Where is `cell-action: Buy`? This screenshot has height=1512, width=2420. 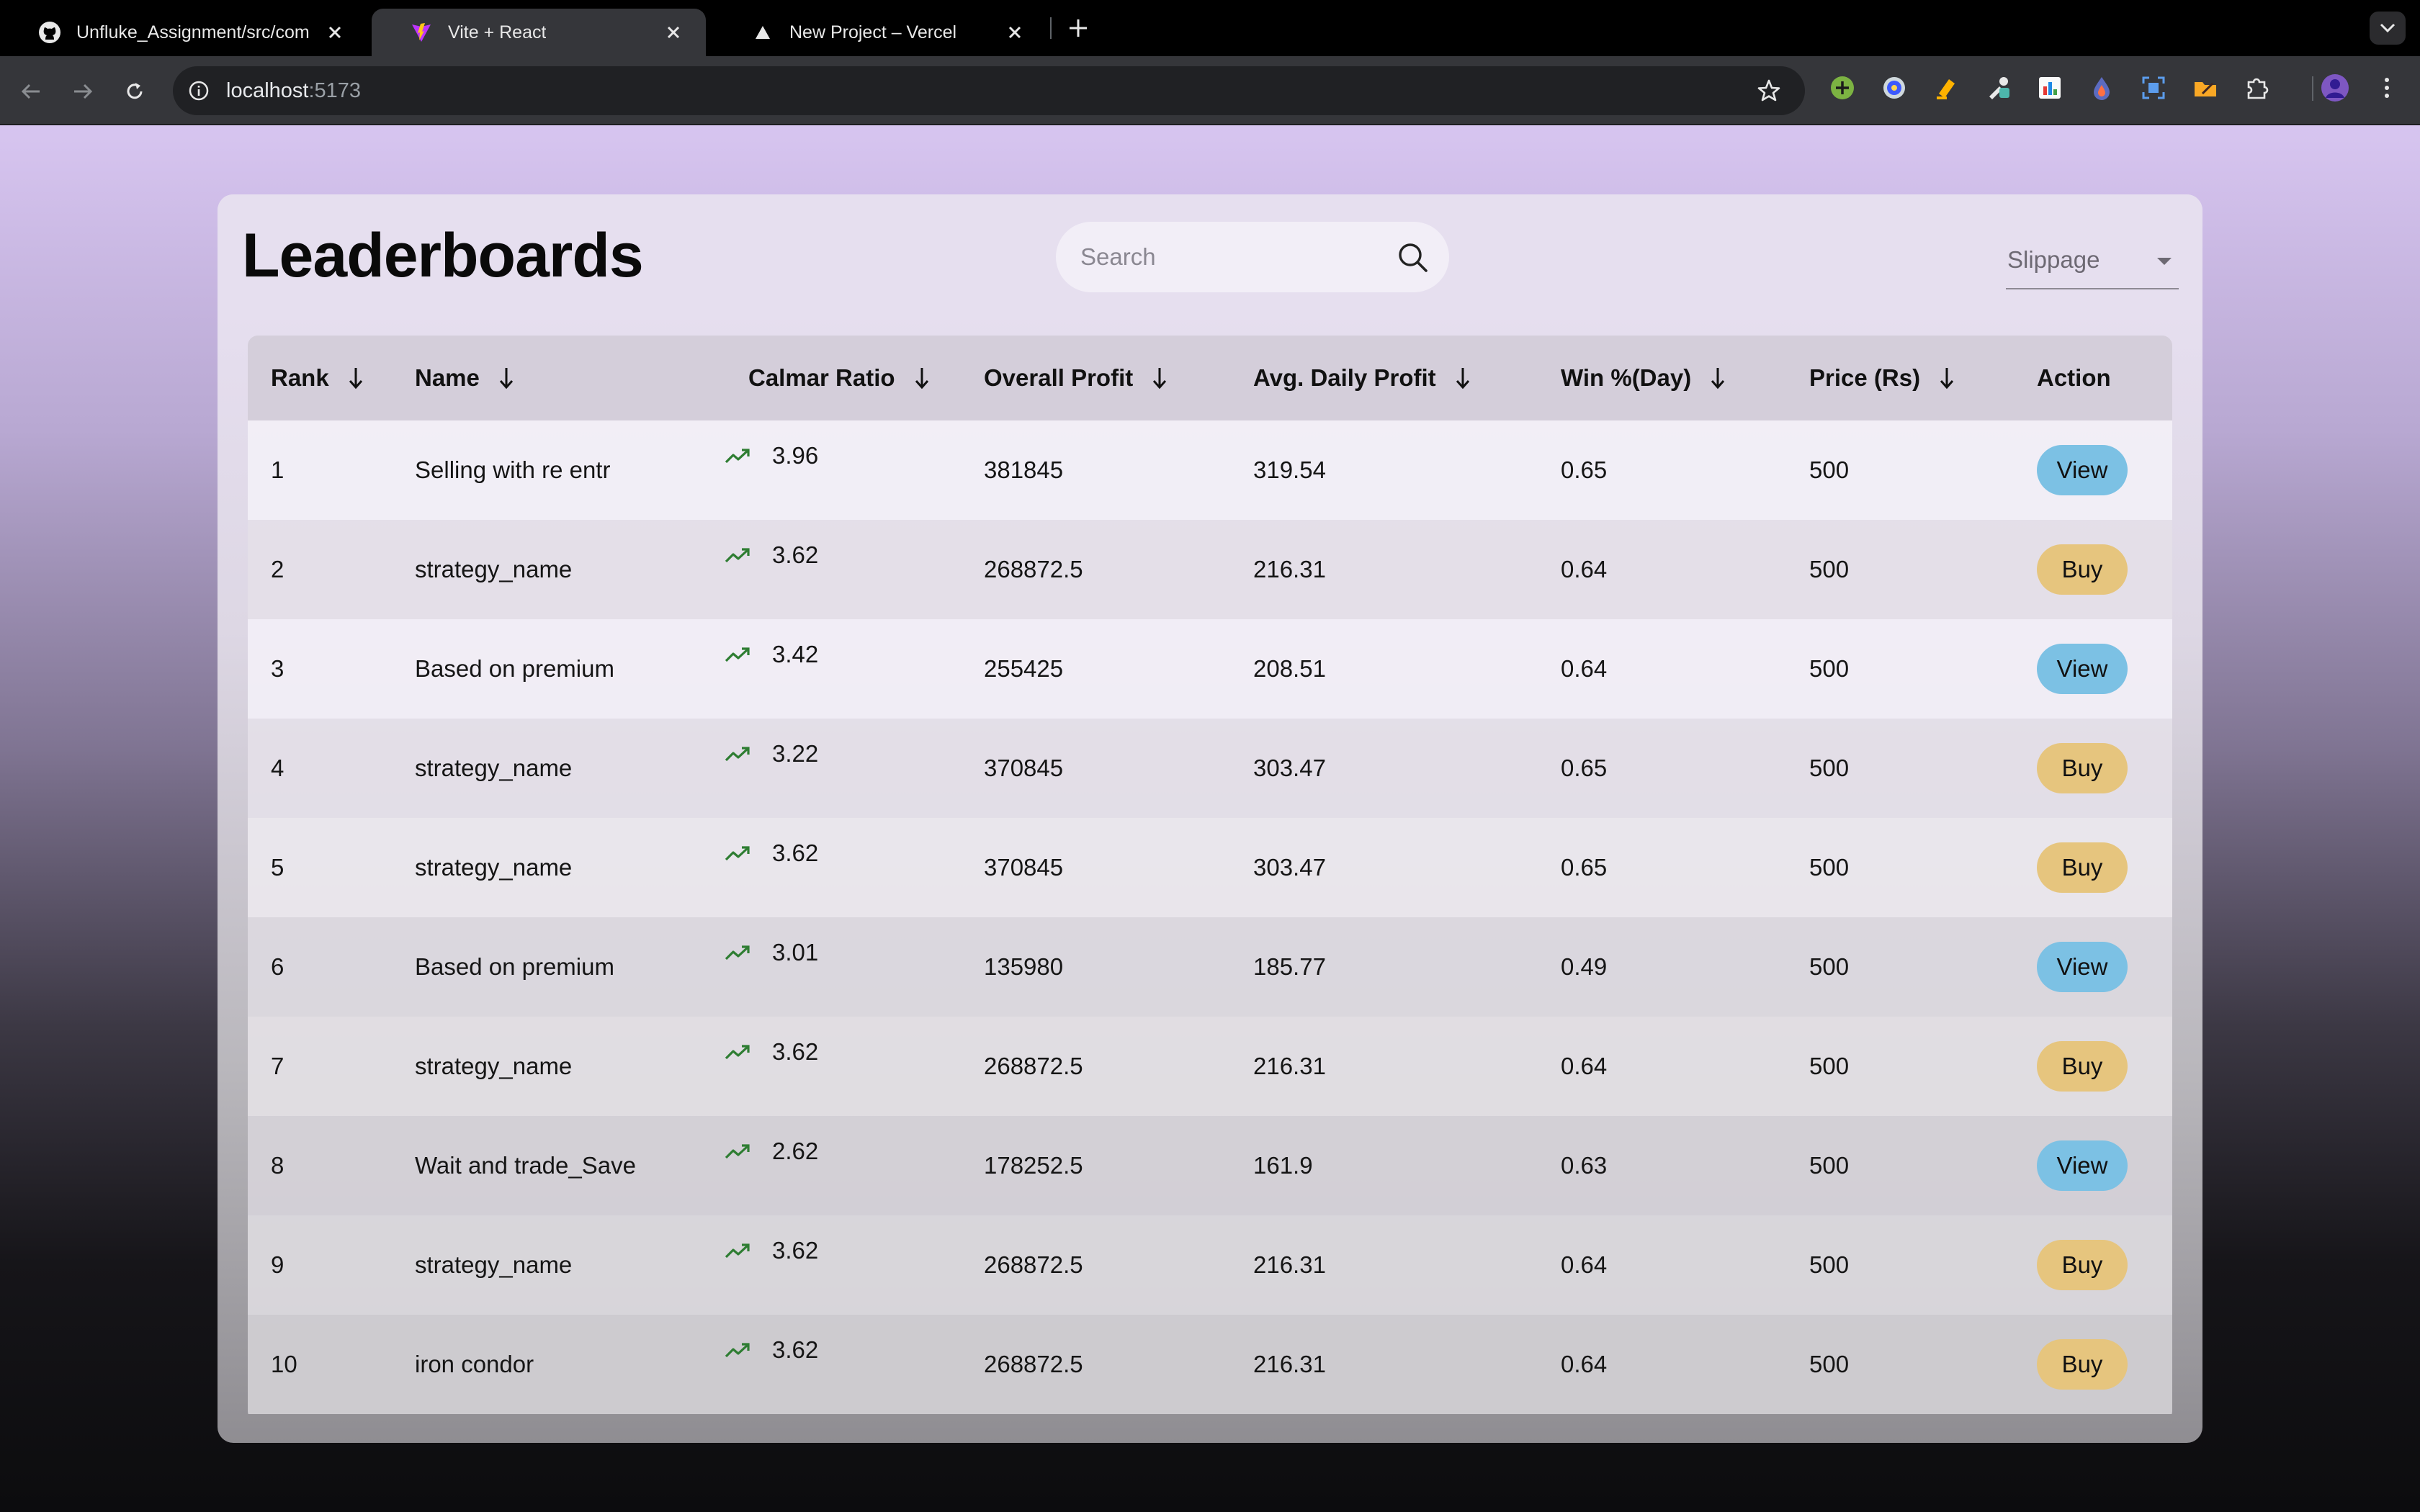
cell-action: Buy is located at coordinates (2104, 569).